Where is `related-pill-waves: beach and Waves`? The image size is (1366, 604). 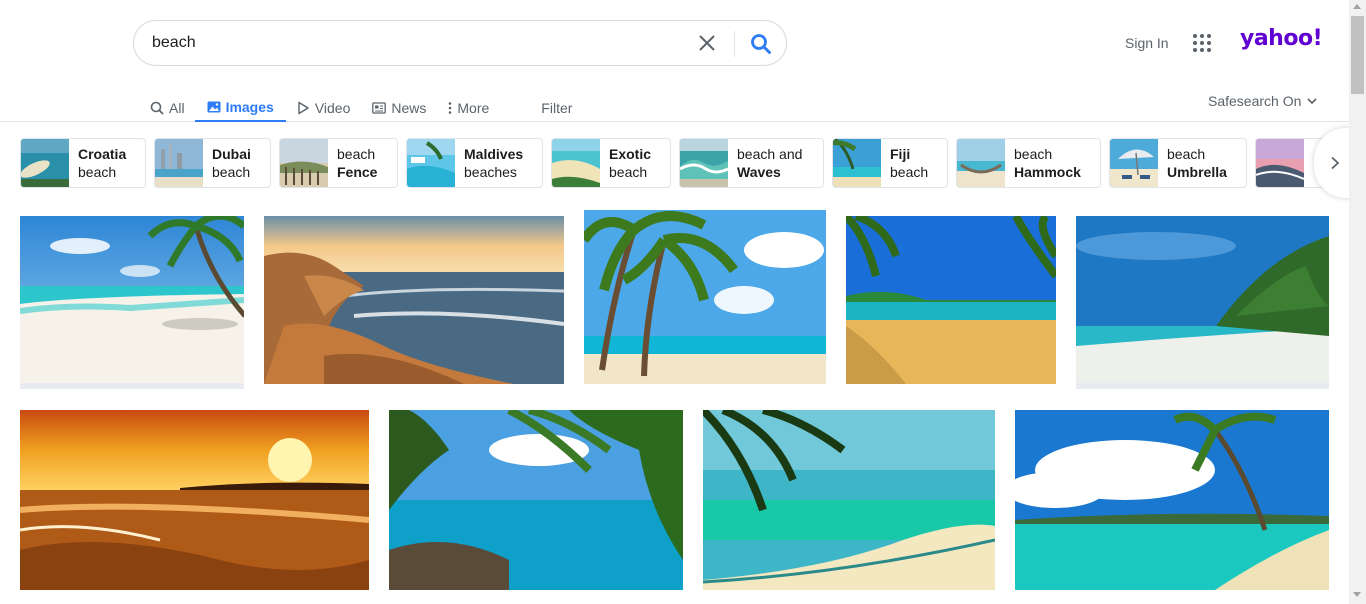
related-pill-waves: beach and Waves is located at coordinates (751, 163).